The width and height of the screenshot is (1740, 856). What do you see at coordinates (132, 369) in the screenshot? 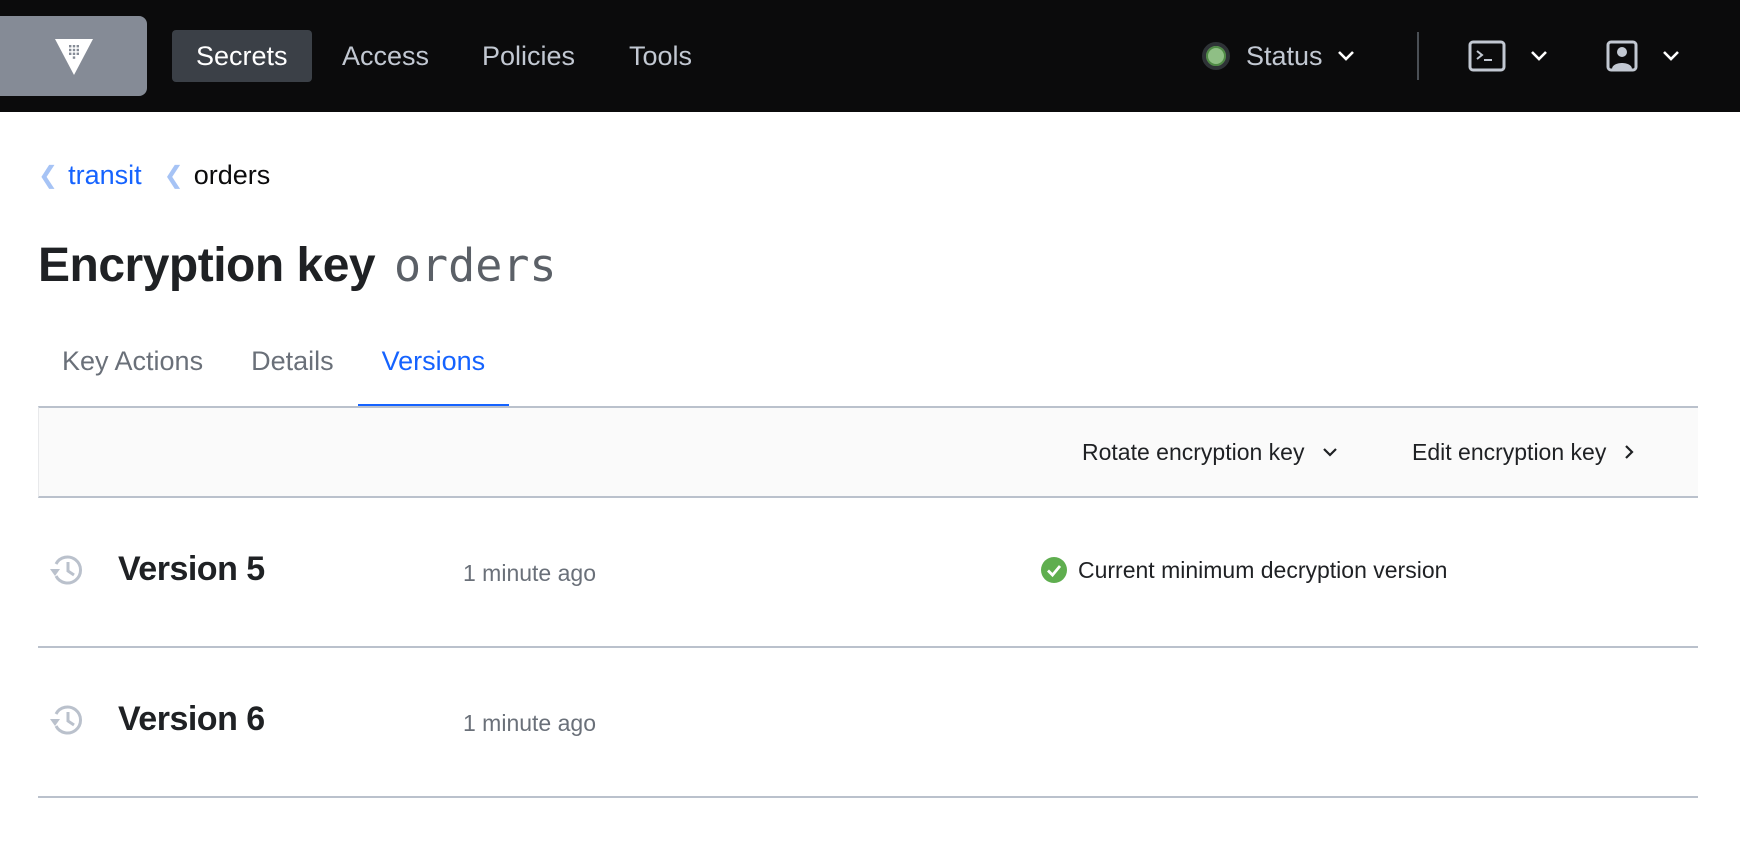
I see `tab-key-actions: Key Actions` at bounding box center [132, 369].